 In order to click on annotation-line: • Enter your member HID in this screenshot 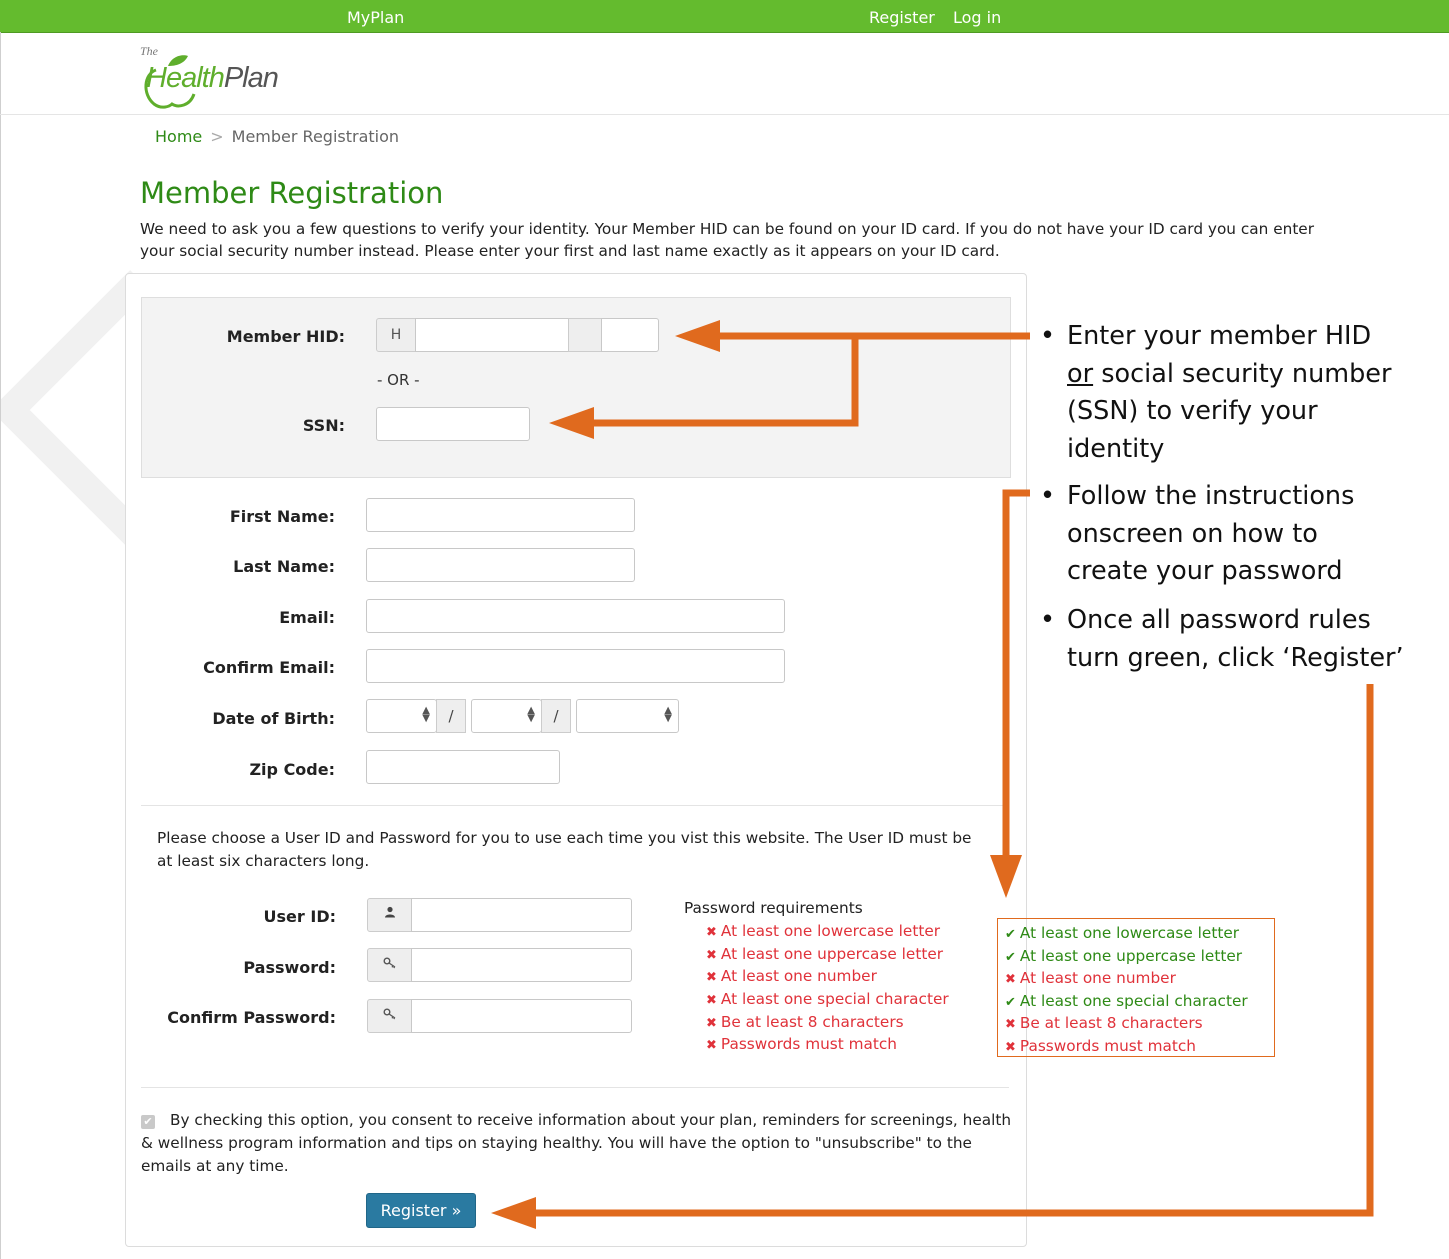, I will do `click(1215, 337)`.